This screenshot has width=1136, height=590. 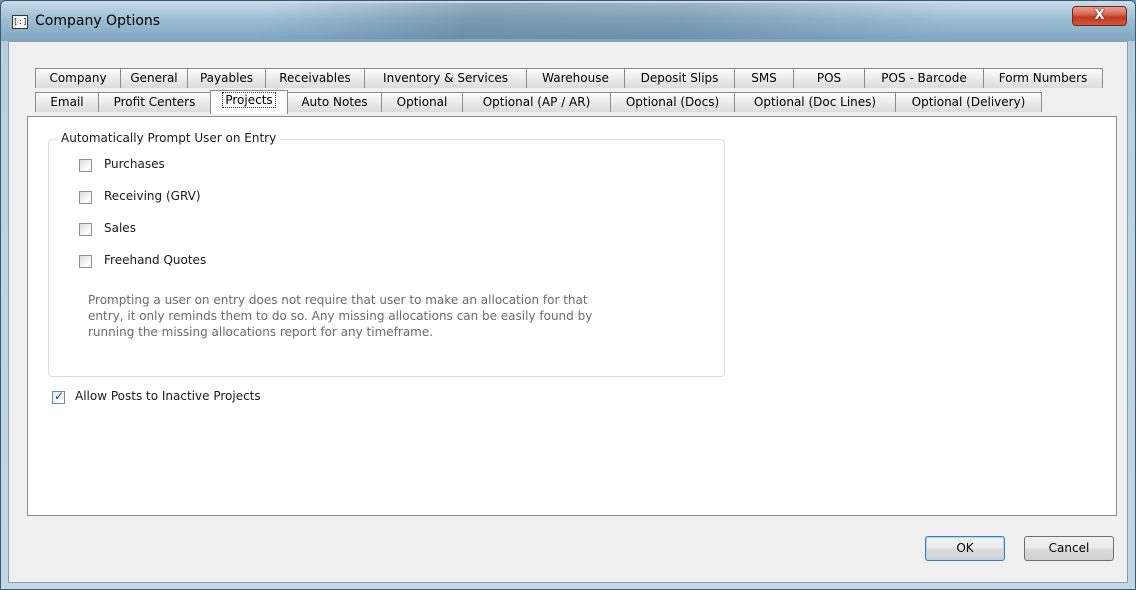 I want to click on sales-checkbox, so click(x=85, y=229).